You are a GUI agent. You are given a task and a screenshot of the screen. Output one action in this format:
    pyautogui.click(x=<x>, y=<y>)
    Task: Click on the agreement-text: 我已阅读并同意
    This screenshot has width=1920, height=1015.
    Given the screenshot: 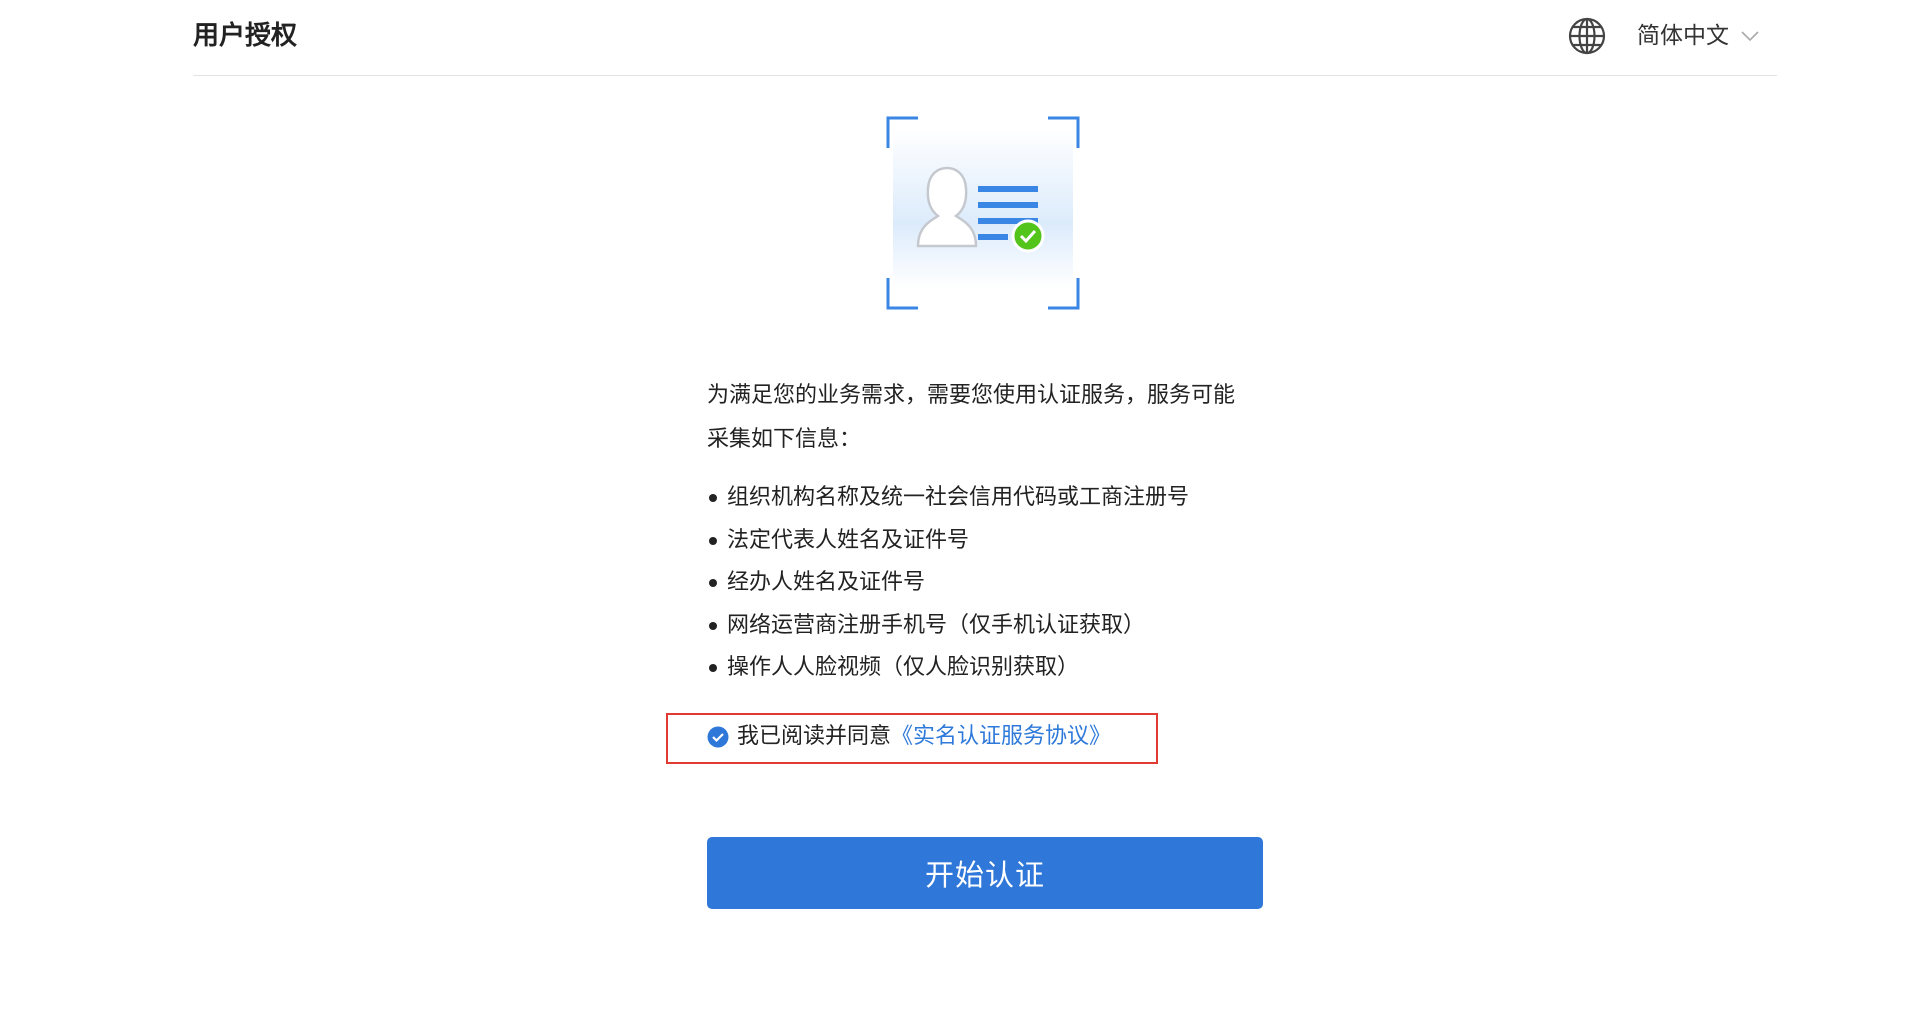 What is the action you would take?
    pyautogui.click(x=814, y=736)
    